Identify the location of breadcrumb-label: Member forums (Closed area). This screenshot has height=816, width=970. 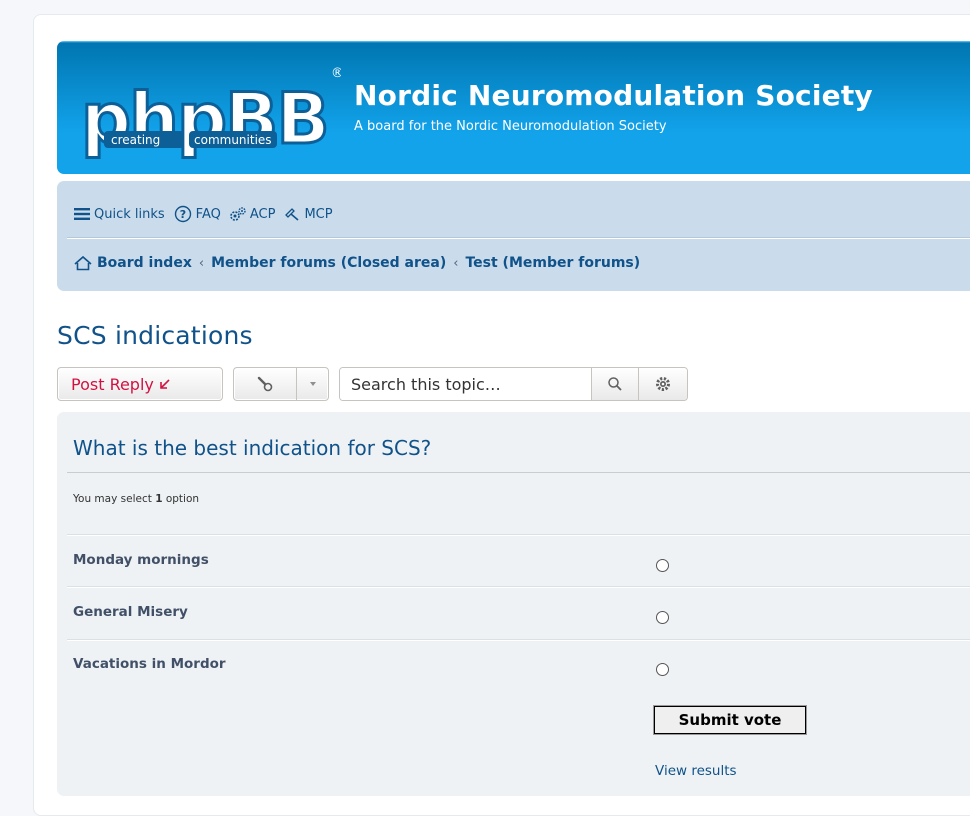
(329, 263).